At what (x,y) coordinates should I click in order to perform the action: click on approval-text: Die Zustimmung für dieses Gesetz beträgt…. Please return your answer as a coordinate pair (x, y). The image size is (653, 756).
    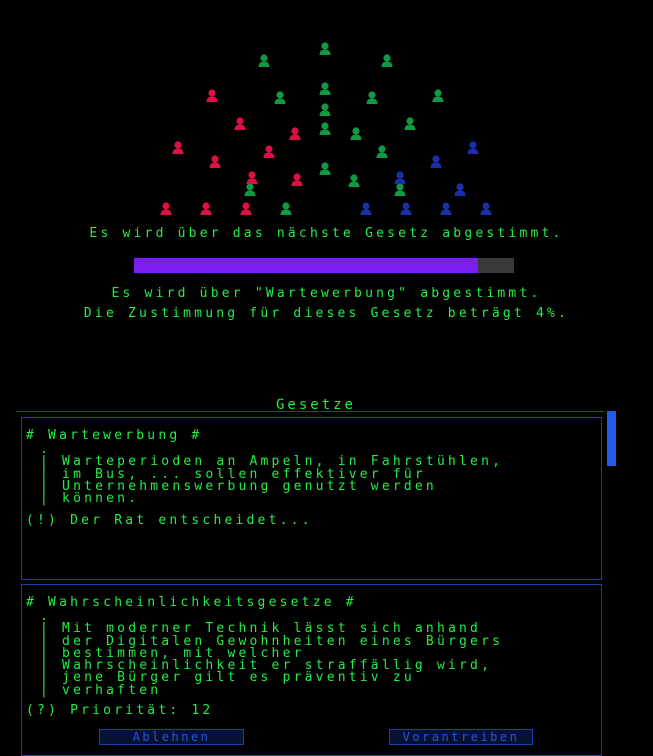
    Looking at the image, I should click on (326, 313).